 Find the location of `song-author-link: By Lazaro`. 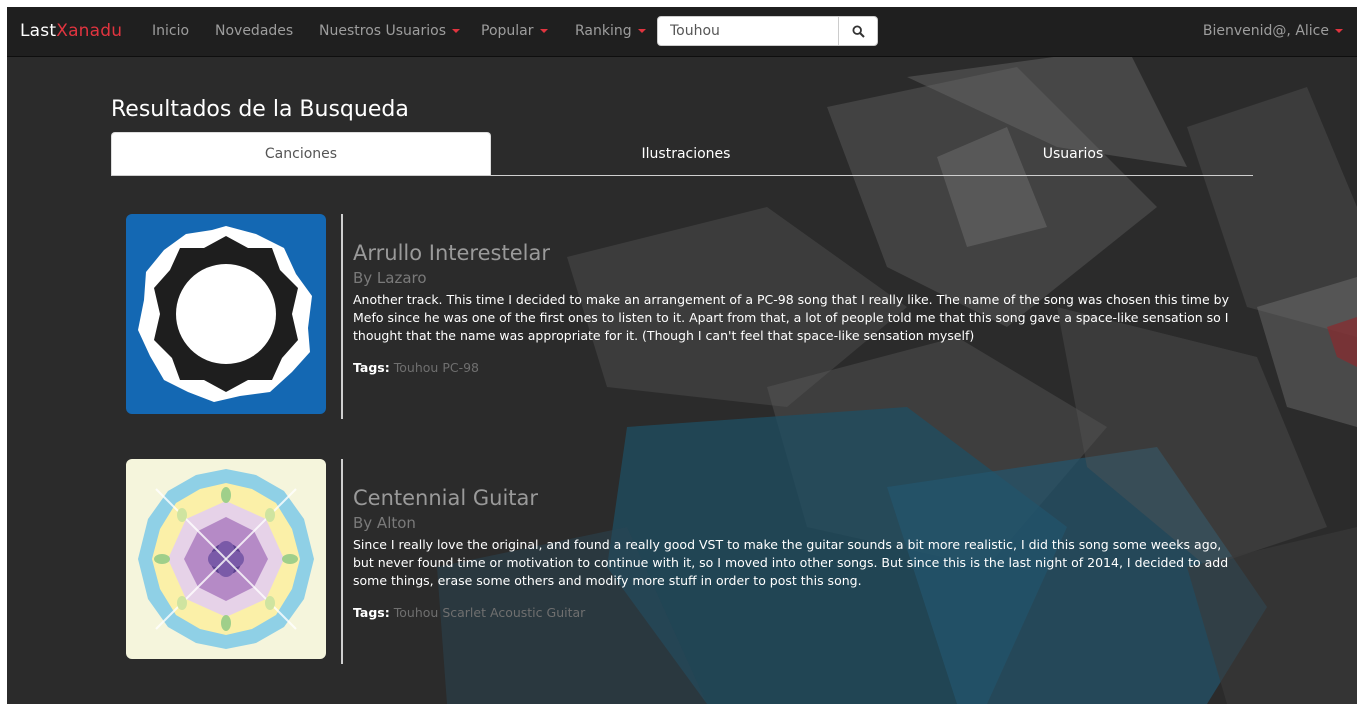

song-author-link: By Lazaro is located at coordinates (798, 278).